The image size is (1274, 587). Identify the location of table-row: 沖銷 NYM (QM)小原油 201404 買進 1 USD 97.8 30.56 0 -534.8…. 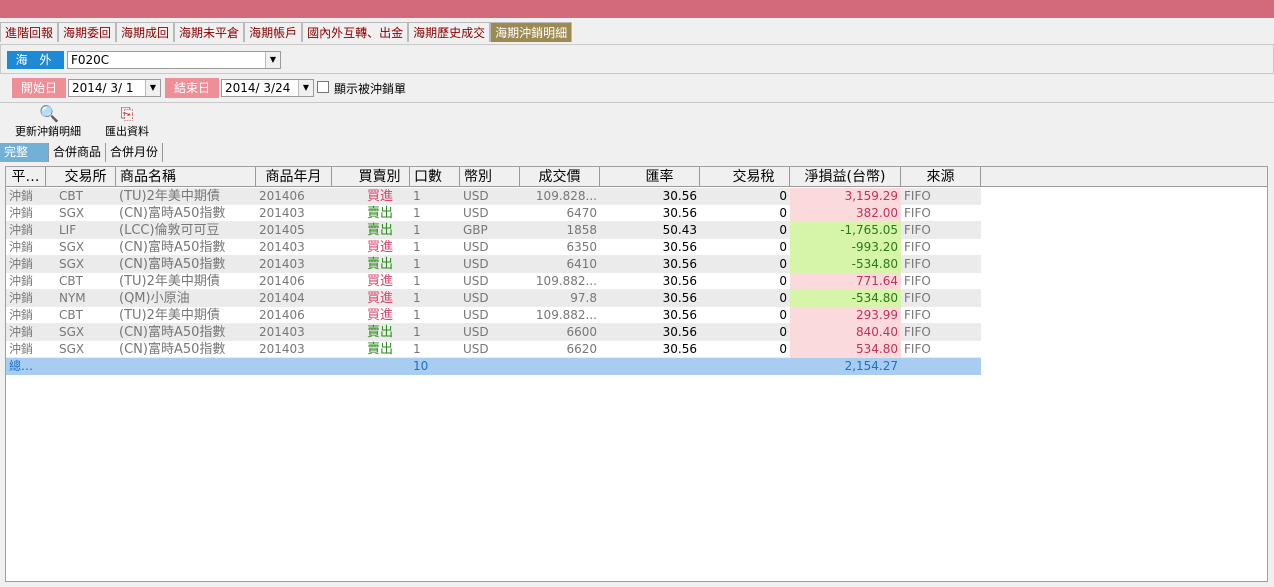
(493, 298).